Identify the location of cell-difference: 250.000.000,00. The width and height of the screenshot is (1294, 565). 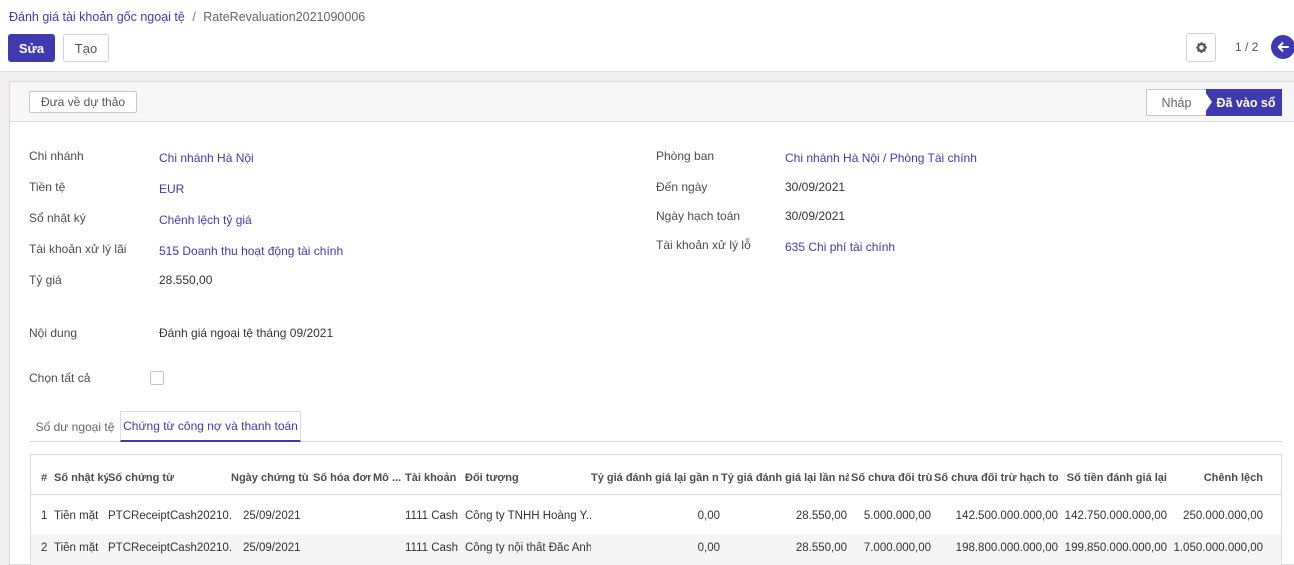
(1223, 516).